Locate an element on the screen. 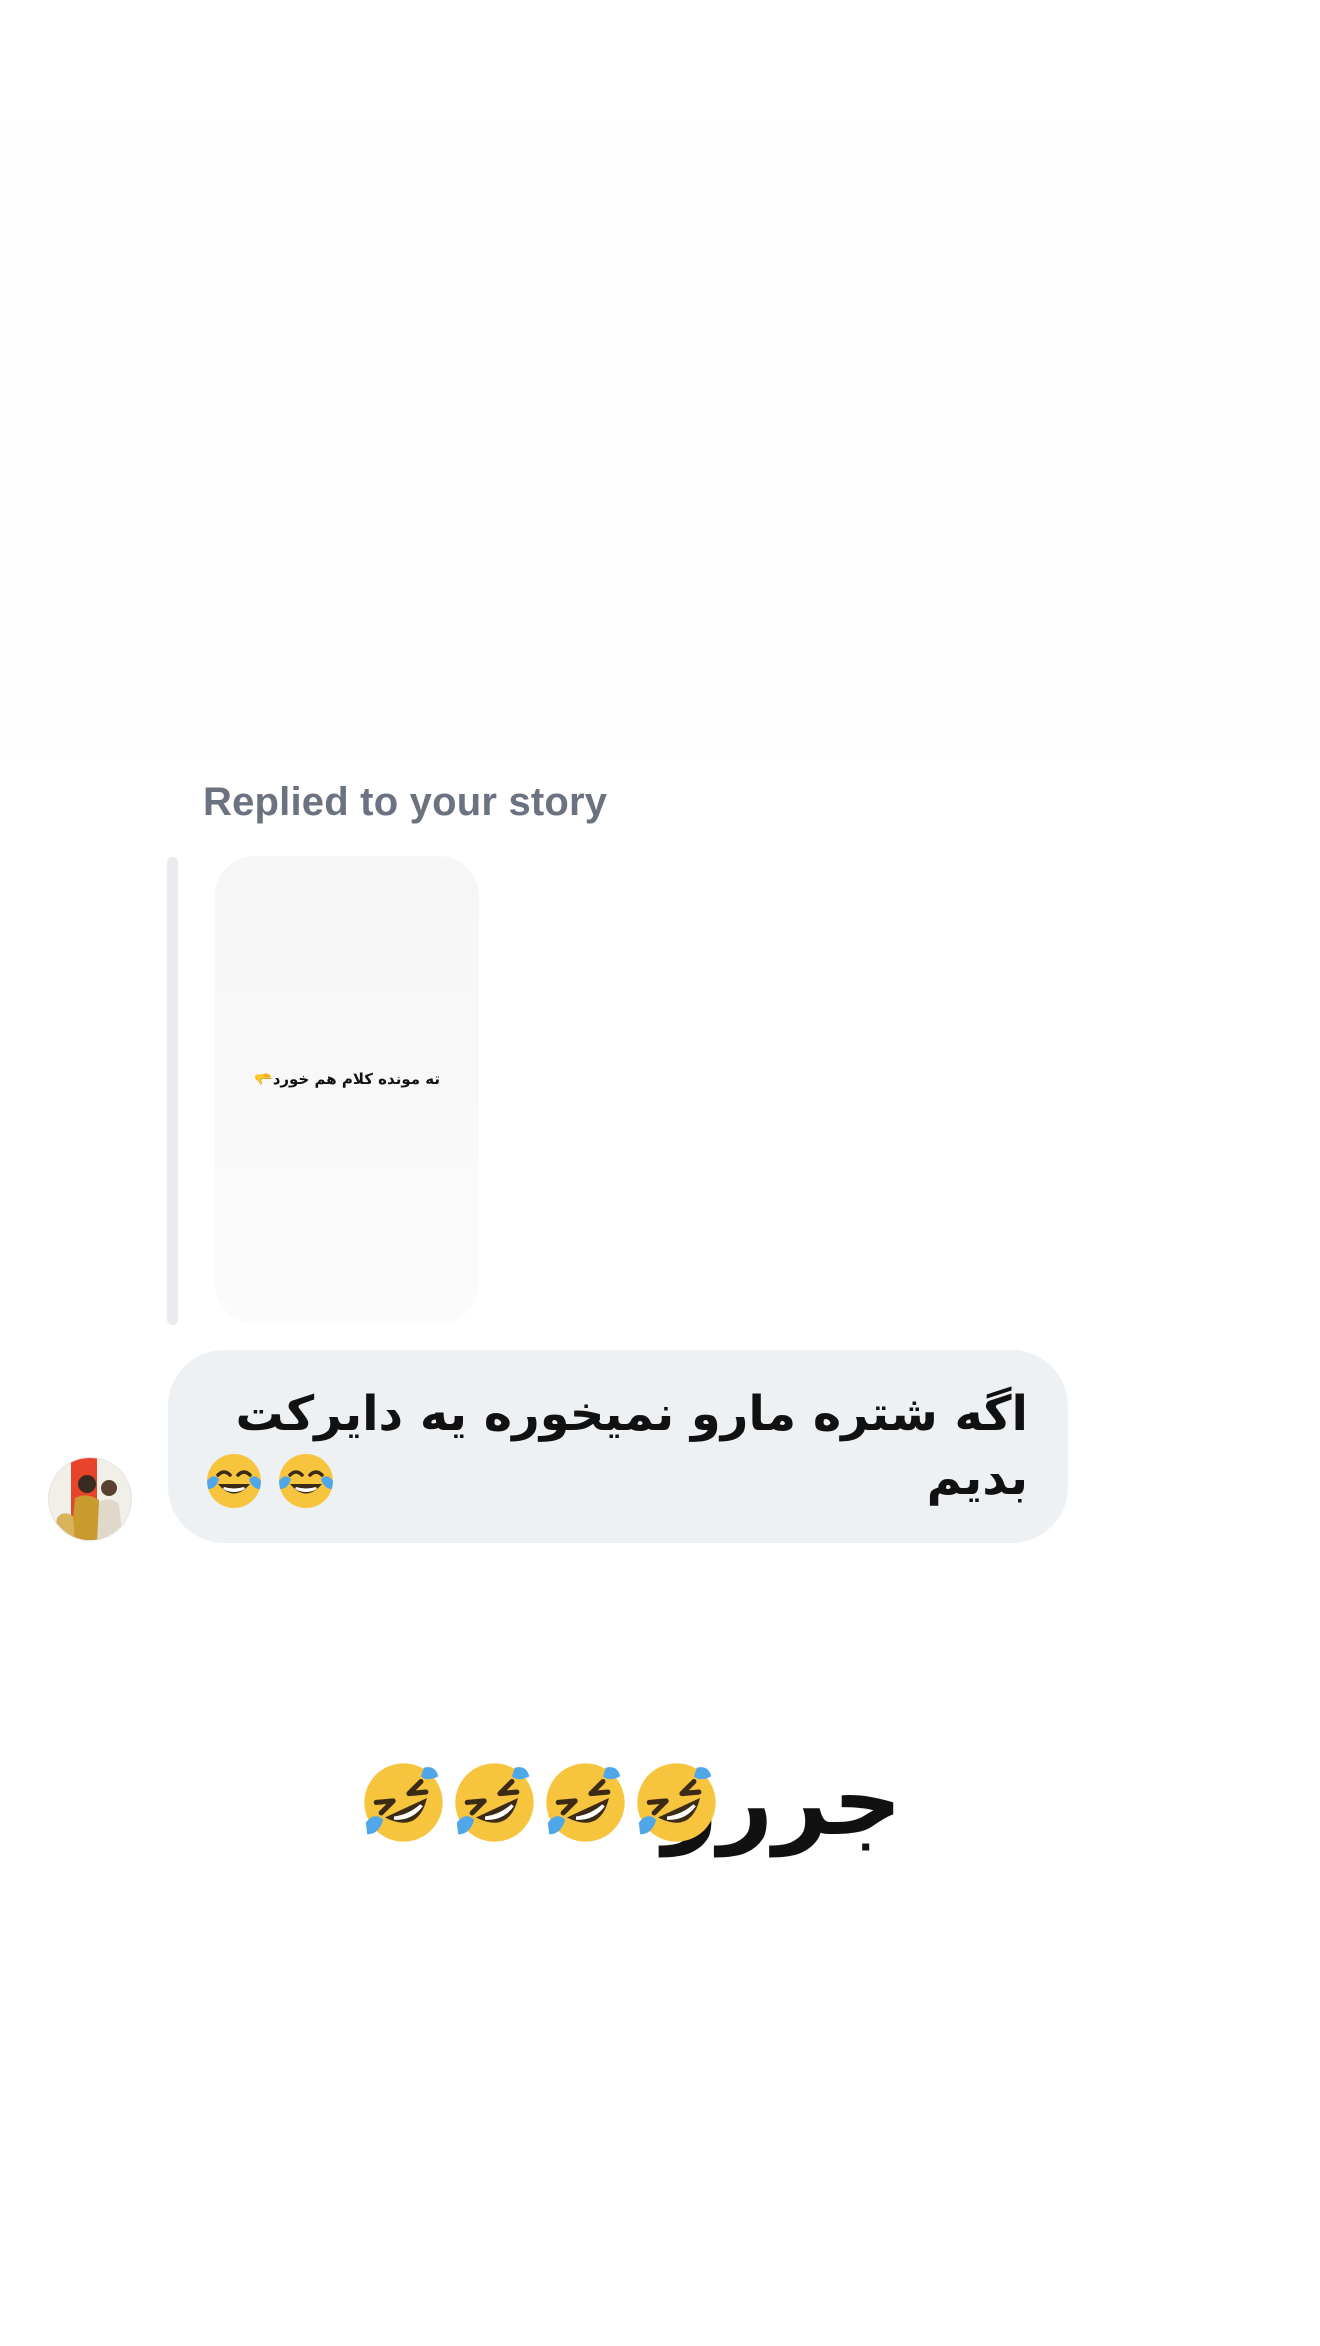  outgoing-message-emojis is located at coordinates (540, 1802).